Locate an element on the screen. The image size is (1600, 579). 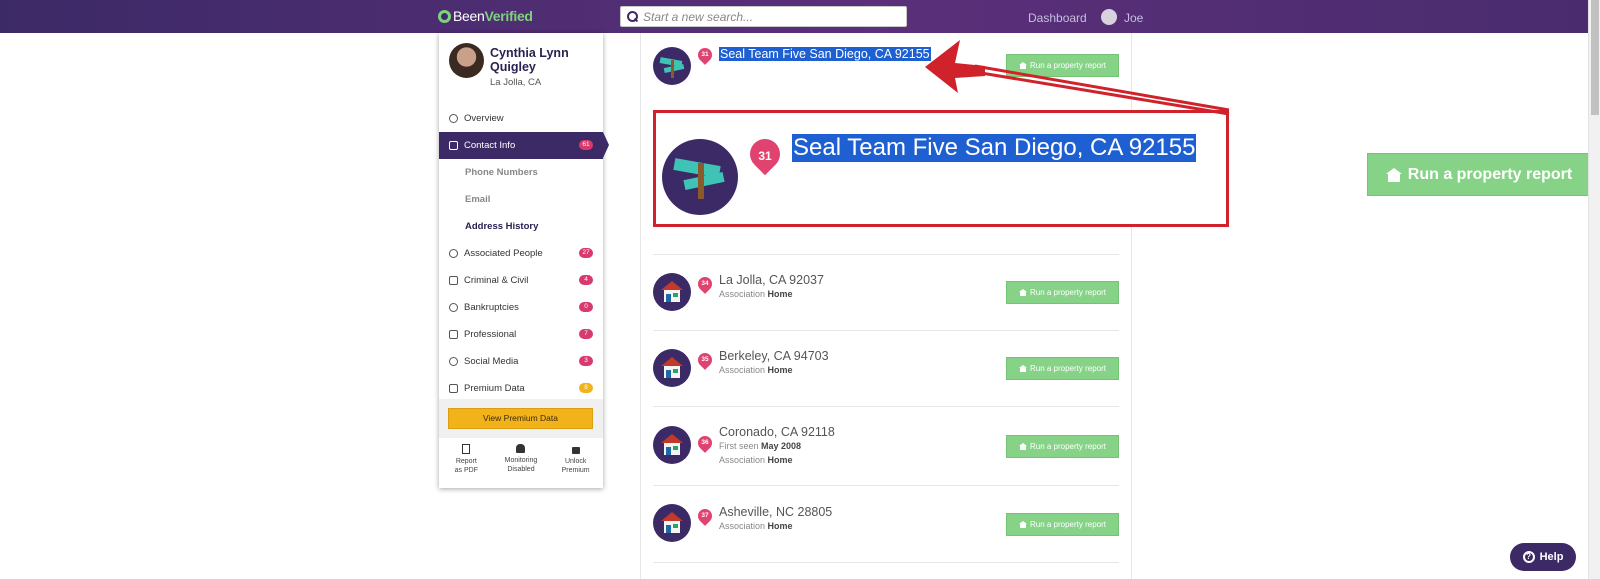
search-box is located at coordinates (763, 16).